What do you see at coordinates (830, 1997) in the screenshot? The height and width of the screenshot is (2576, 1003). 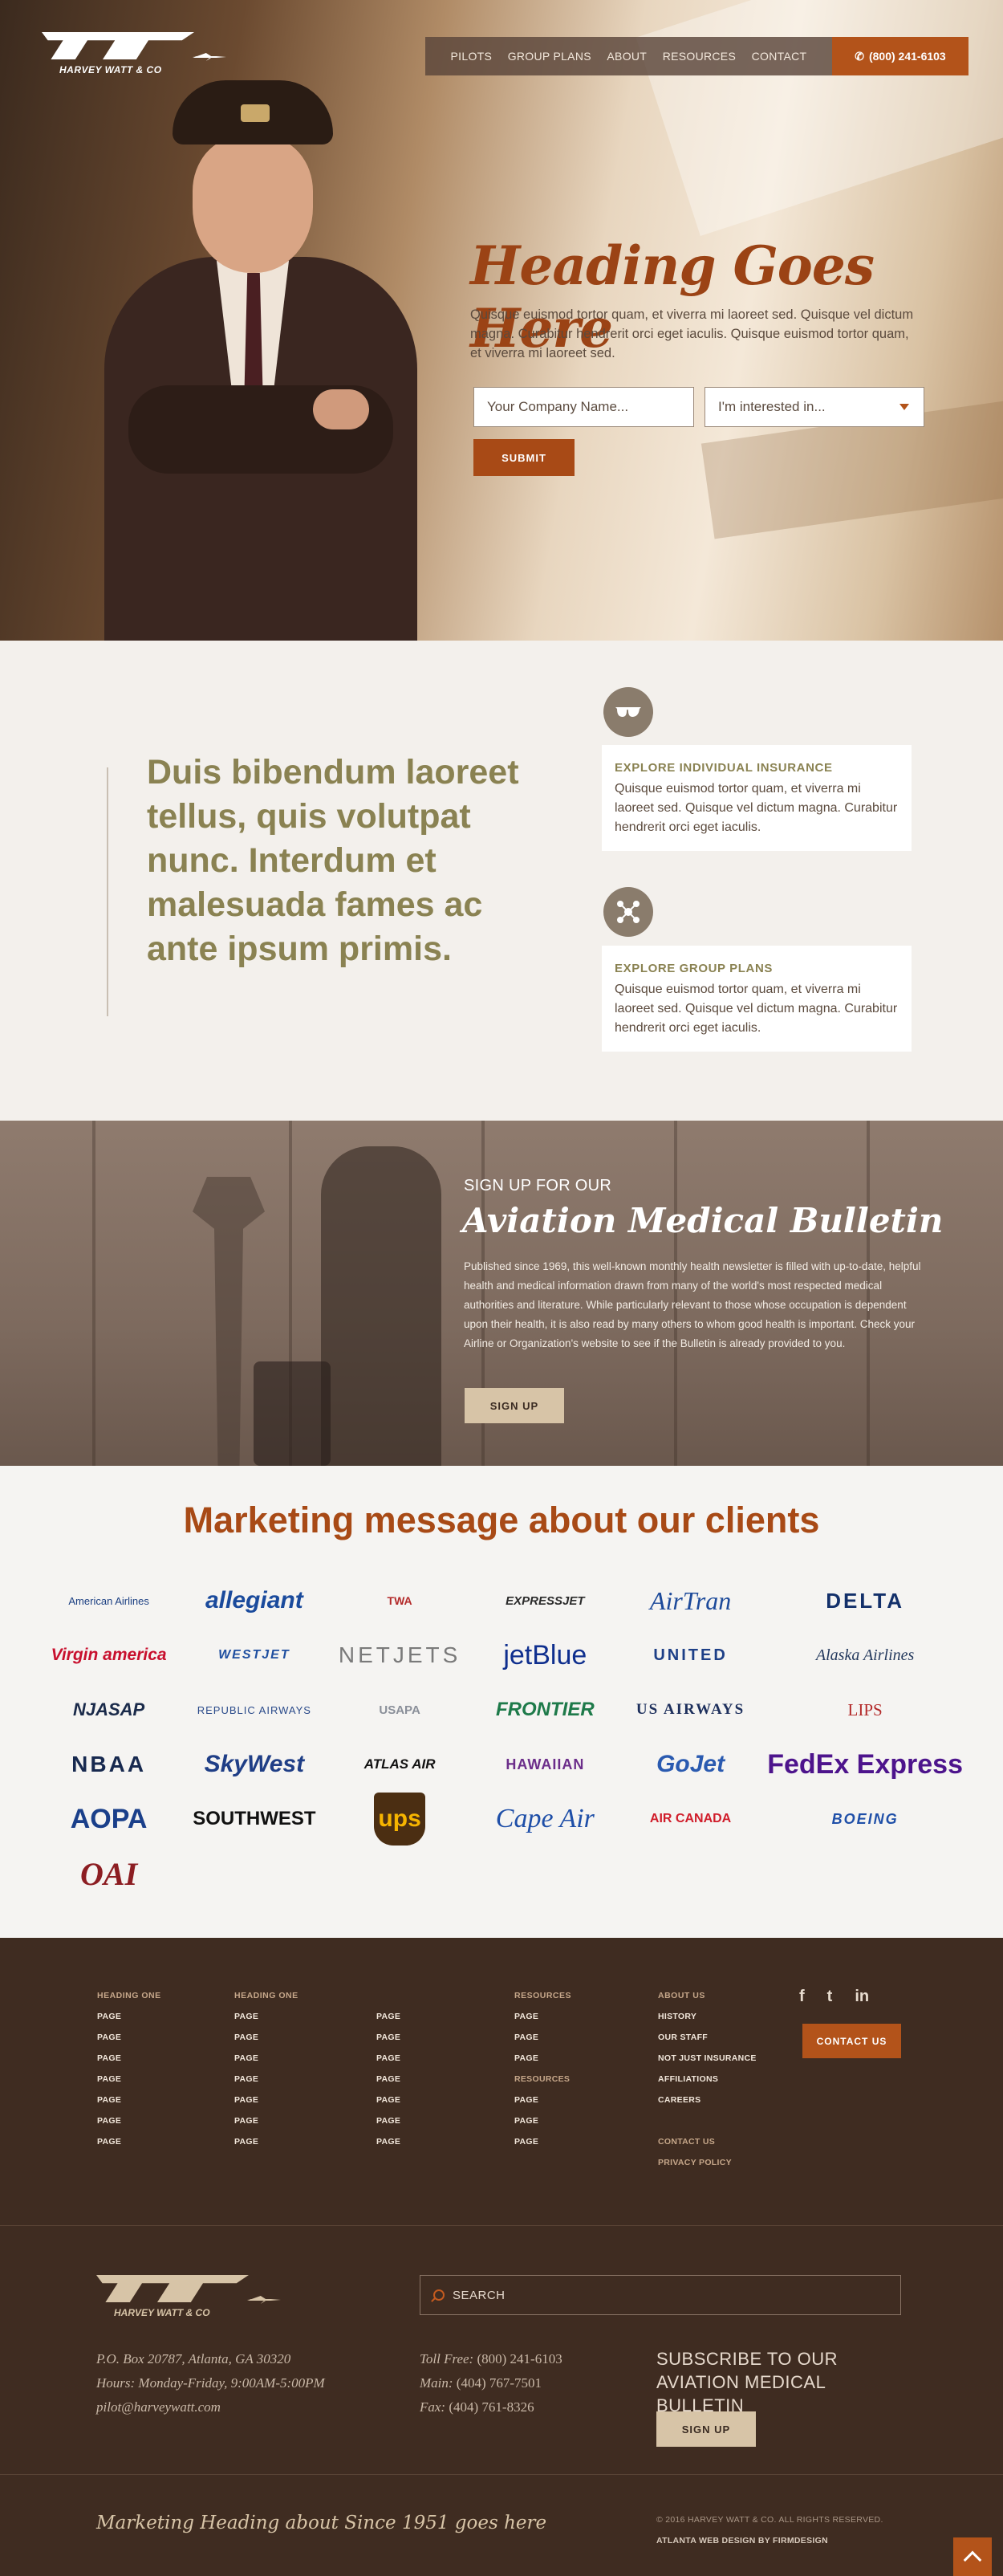 I see `twitter-icon: t` at bounding box center [830, 1997].